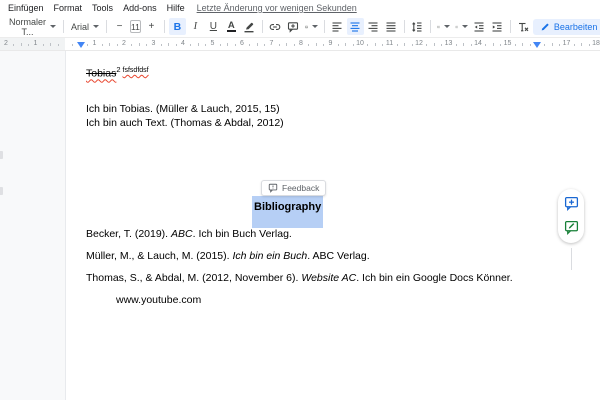  I want to click on insert-link-button, so click(275, 26).